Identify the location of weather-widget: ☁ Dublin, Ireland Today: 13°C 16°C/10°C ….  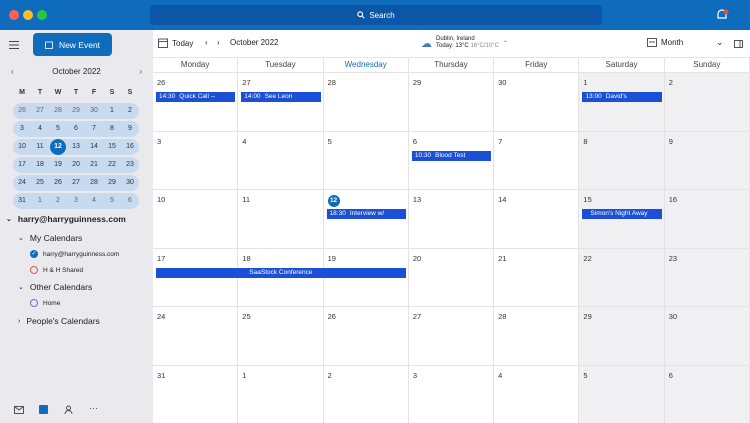
(464, 43).